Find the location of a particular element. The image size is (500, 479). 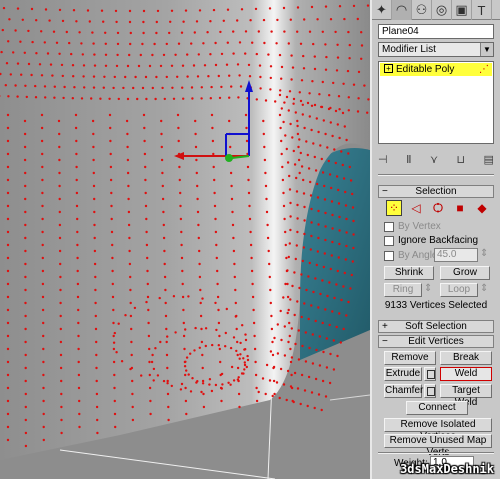

soft-selection-rollout-header: + Soft Selection is located at coordinates (436, 326).